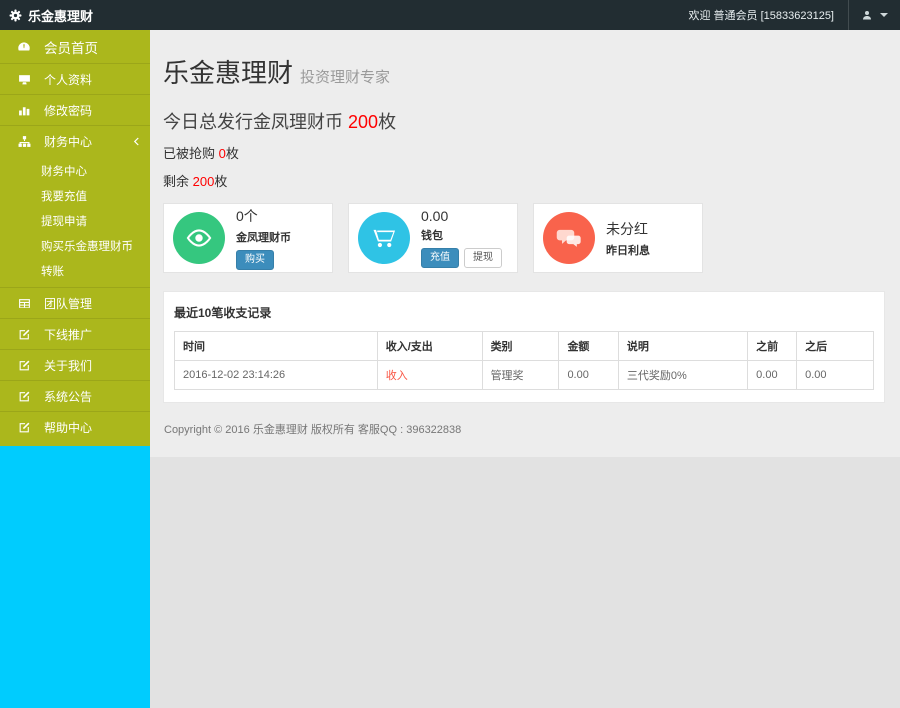  What do you see at coordinates (524, 180) in the screenshot?
I see `stat-remaining: 剩余 200枚` at bounding box center [524, 180].